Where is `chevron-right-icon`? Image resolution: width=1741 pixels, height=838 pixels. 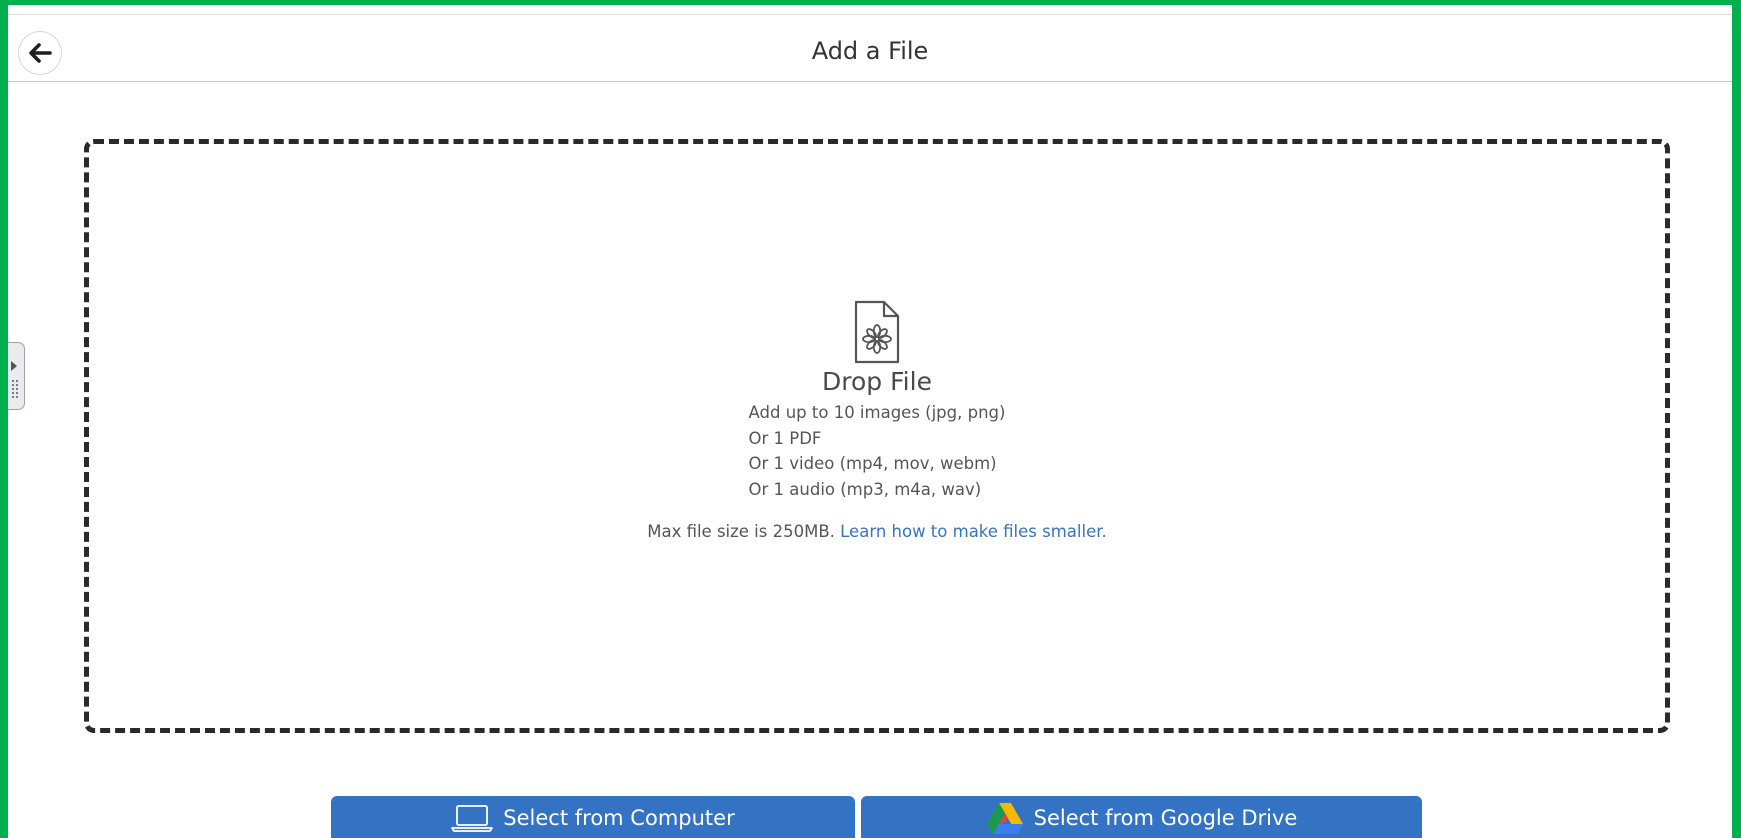
chevron-right-icon is located at coordinates (14, 366).